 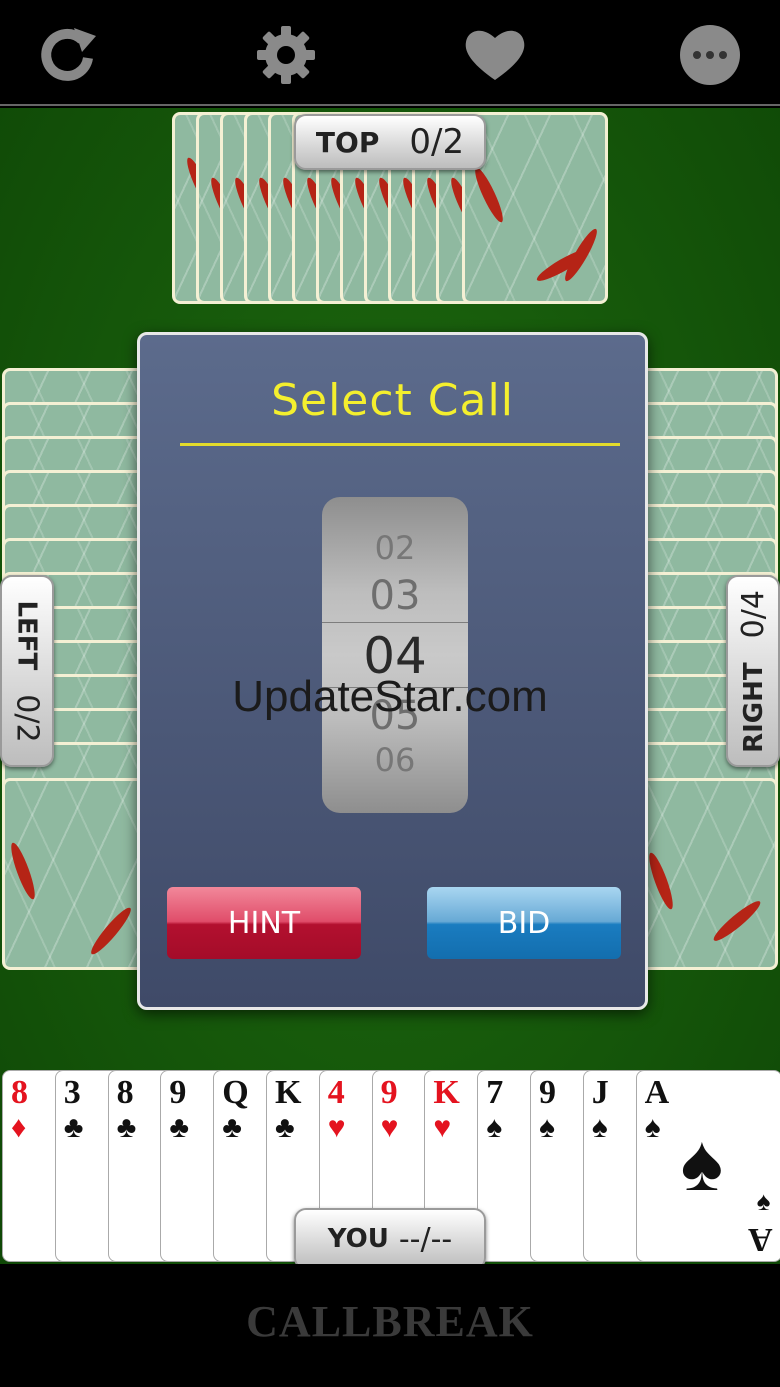 What do you see at coordinates (495, 55) in the screenshot?
I see `heart-icon` at bounding box center [495, 55].